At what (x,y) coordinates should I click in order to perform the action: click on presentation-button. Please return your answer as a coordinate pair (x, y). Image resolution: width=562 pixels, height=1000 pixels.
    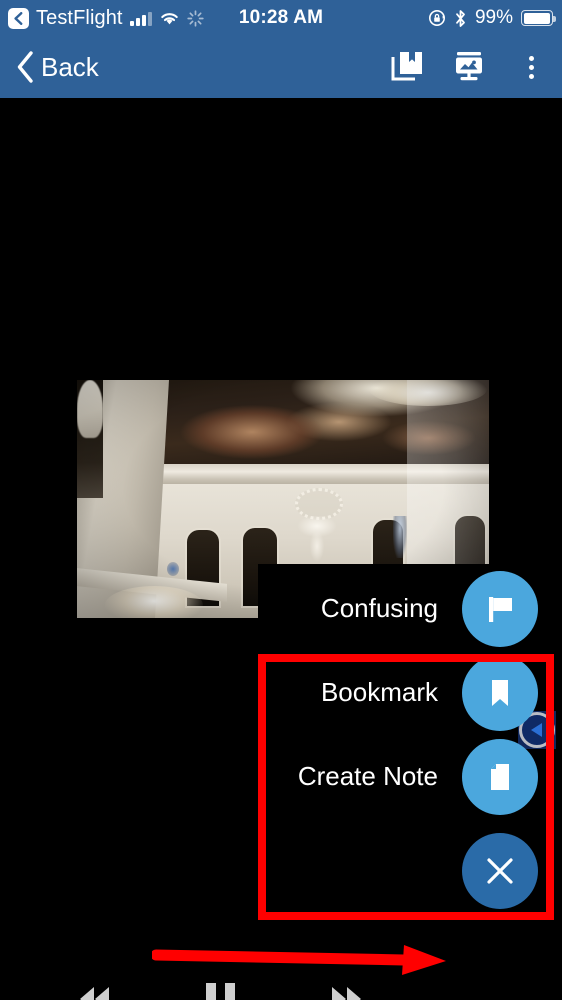
    Looking at the image, I should click on (469, 67).